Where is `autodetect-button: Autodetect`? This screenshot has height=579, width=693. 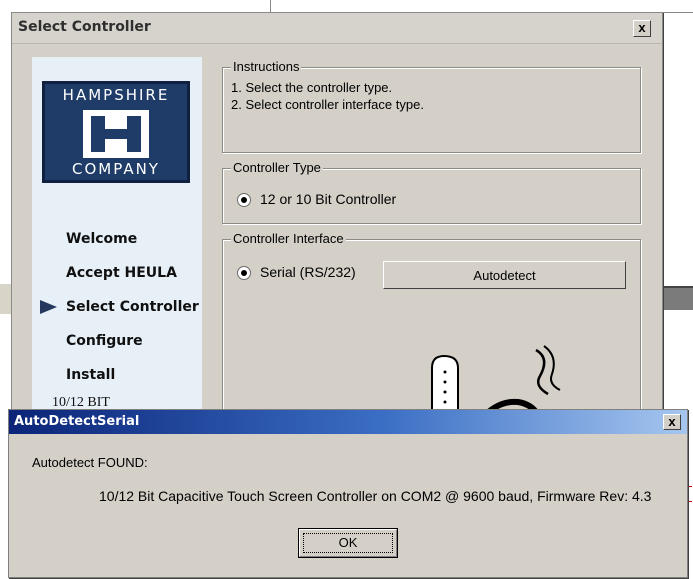
autodetect-button: Autodetect is located at coordinates (504, 275).